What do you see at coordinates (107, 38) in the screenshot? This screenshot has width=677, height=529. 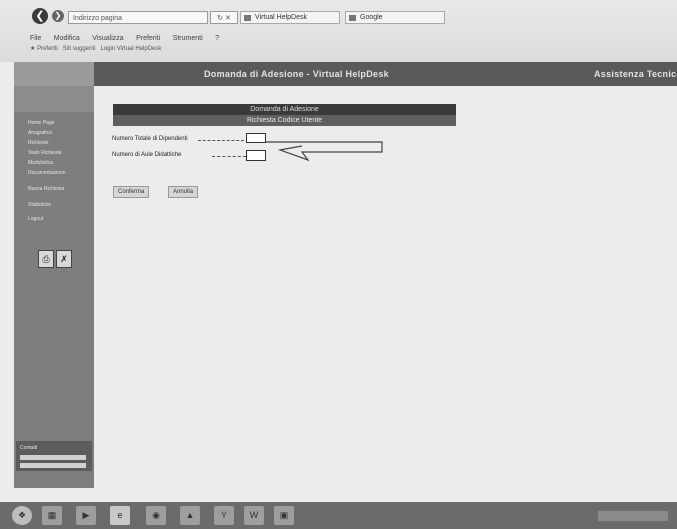 I see `menu-view: Visualizza` at bounding box center [107, 38].